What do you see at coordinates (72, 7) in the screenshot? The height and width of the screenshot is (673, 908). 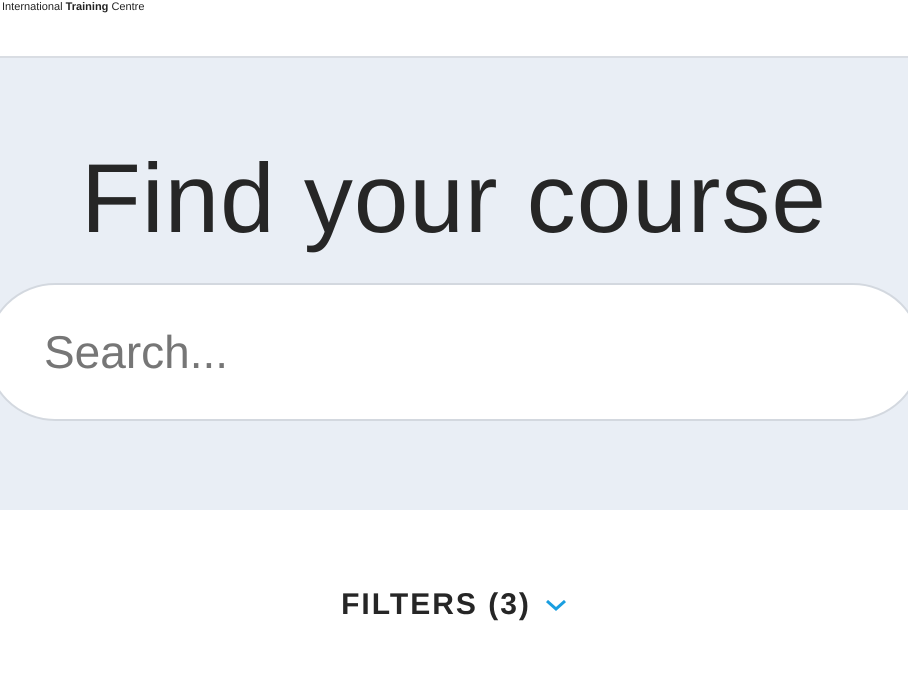 I see `logo-text: International Training Centre` at bounding box center [72, 7].